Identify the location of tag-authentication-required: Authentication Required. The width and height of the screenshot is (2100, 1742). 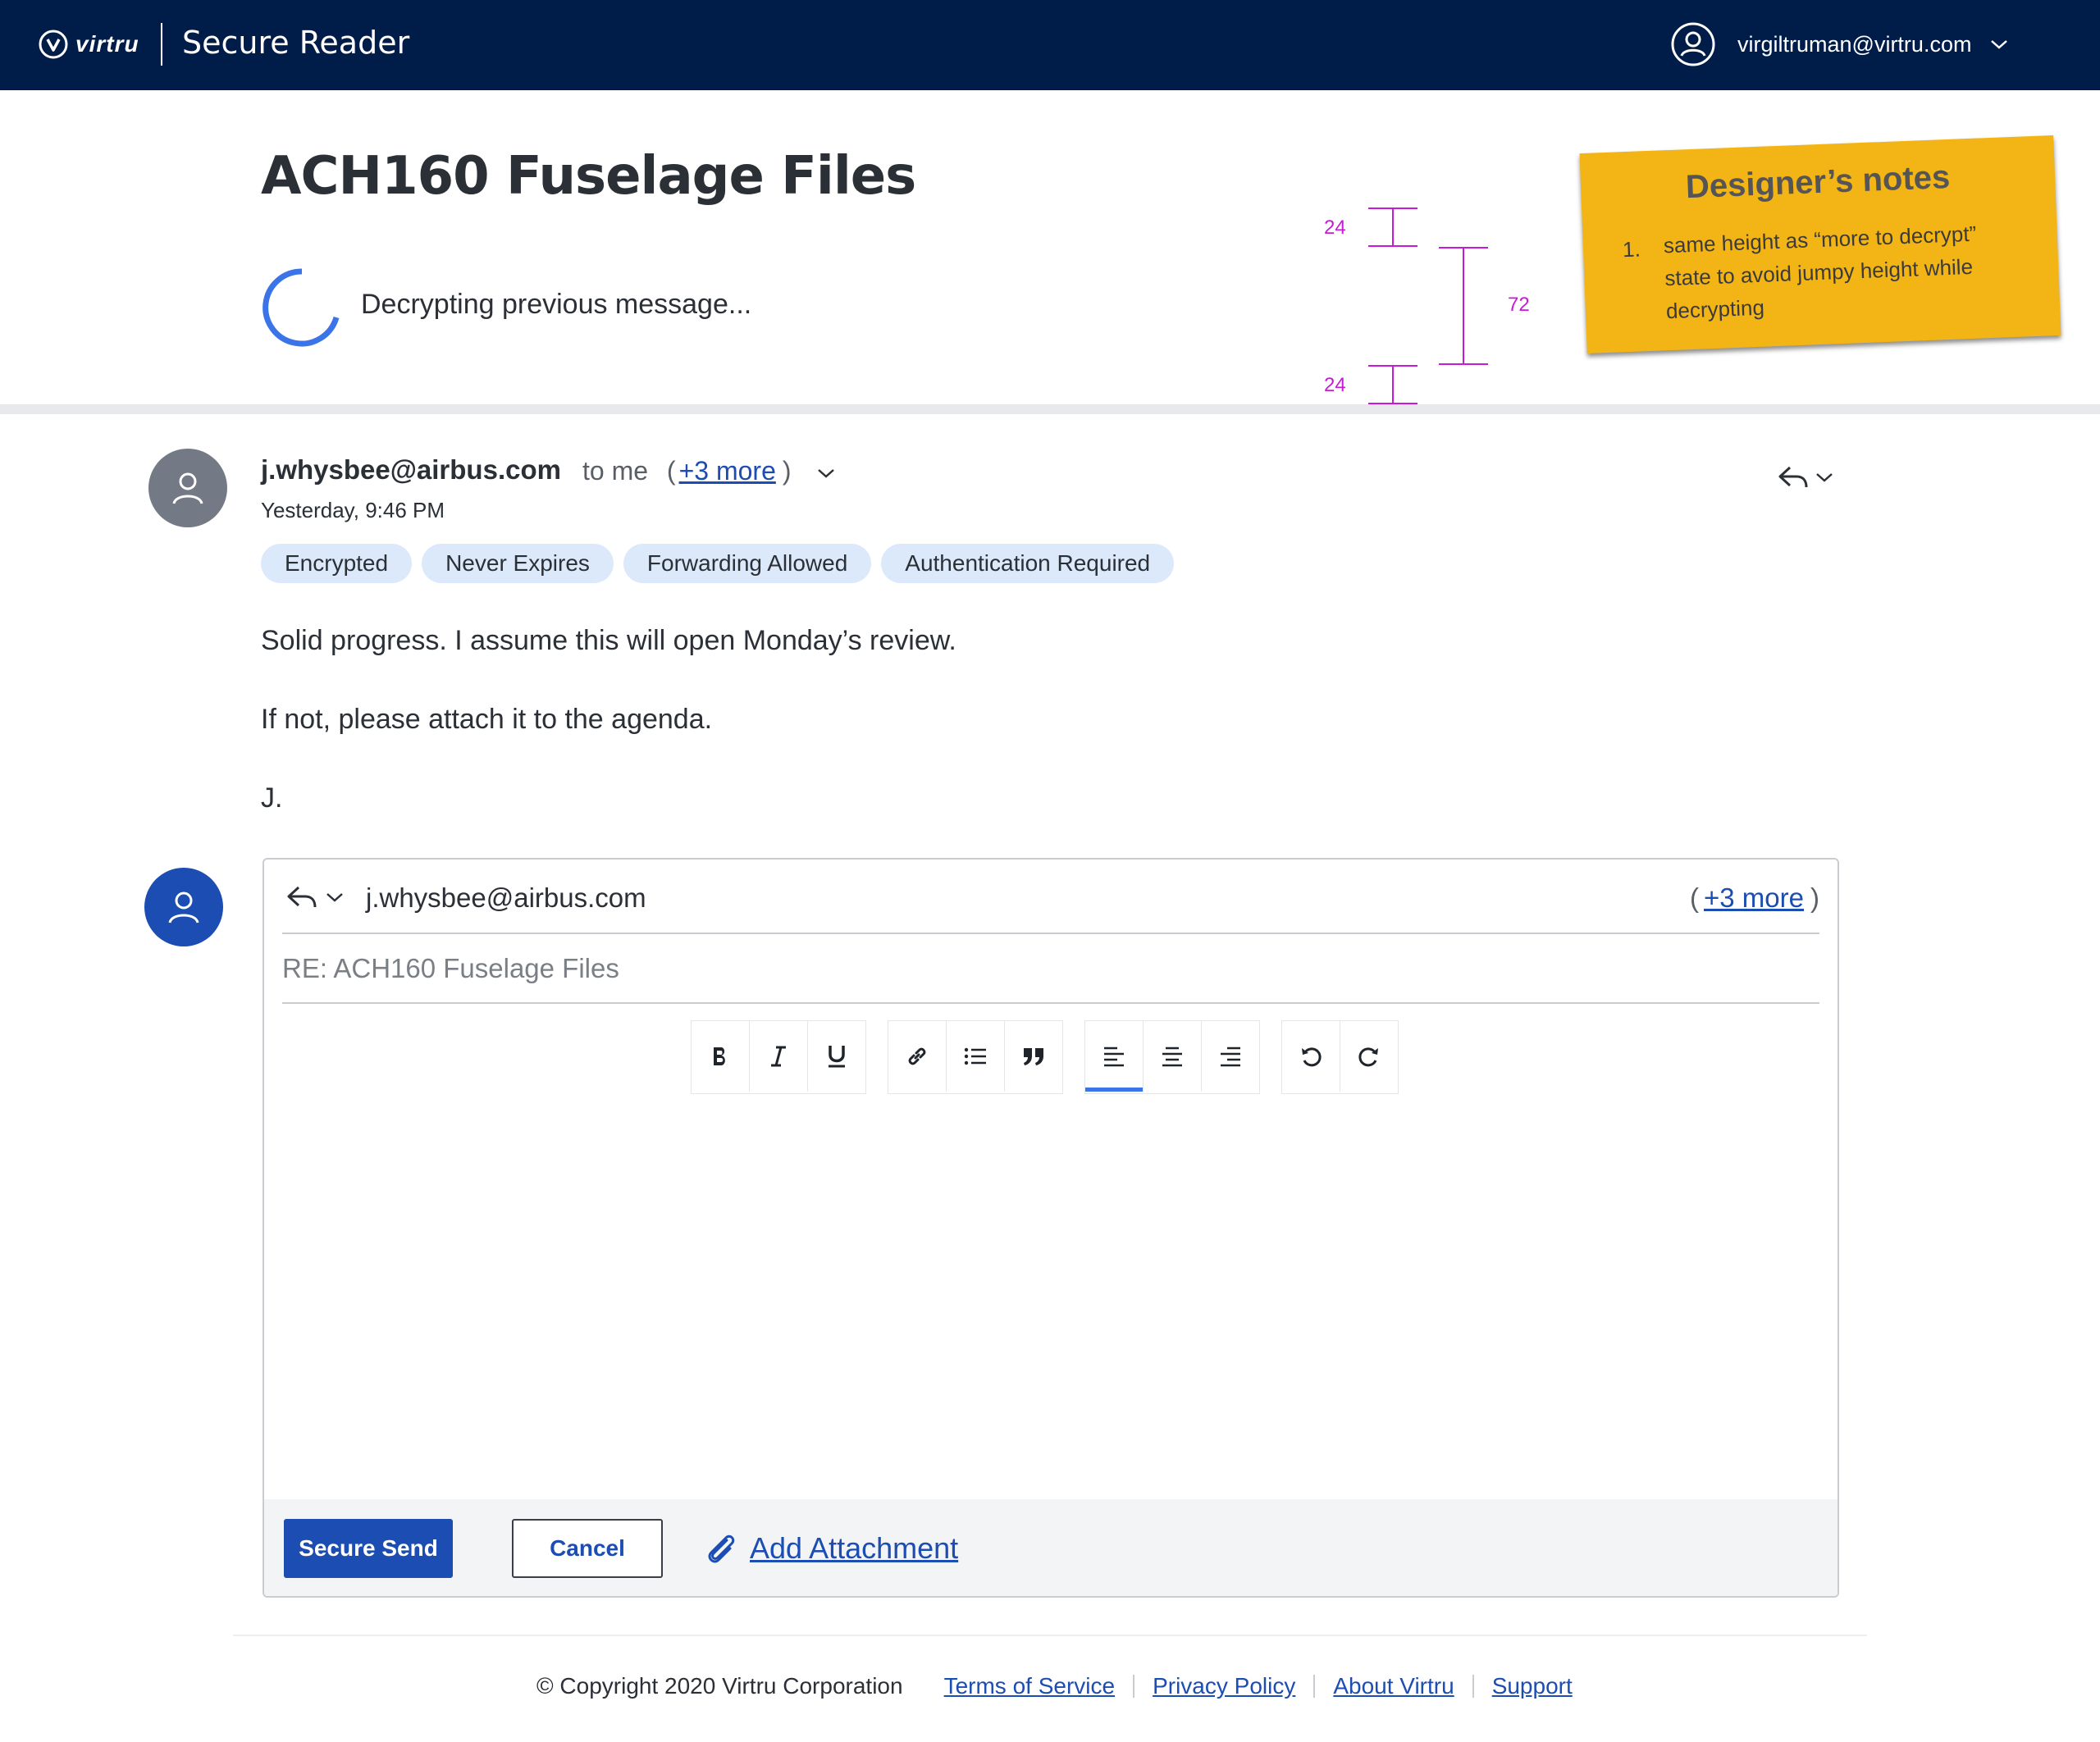
(1028, 563).